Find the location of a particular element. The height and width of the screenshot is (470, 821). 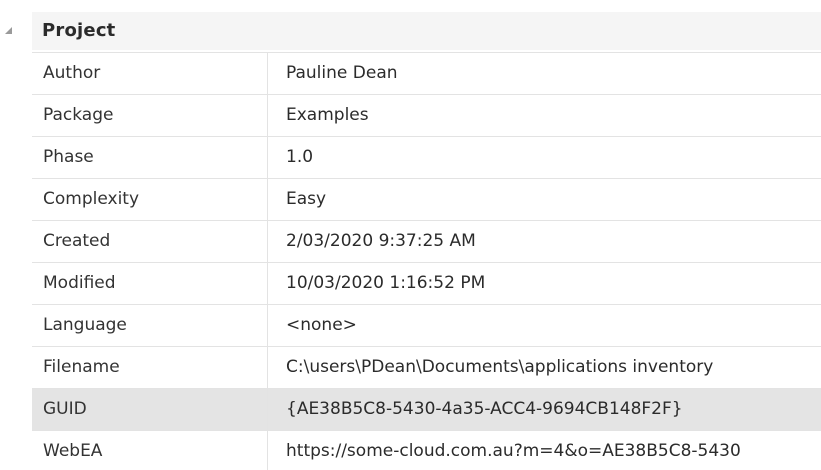

property-value: {AE38B5C8-5430-4a35-ACC4-9694CB148F2F} is located at coordinates (545, 409).